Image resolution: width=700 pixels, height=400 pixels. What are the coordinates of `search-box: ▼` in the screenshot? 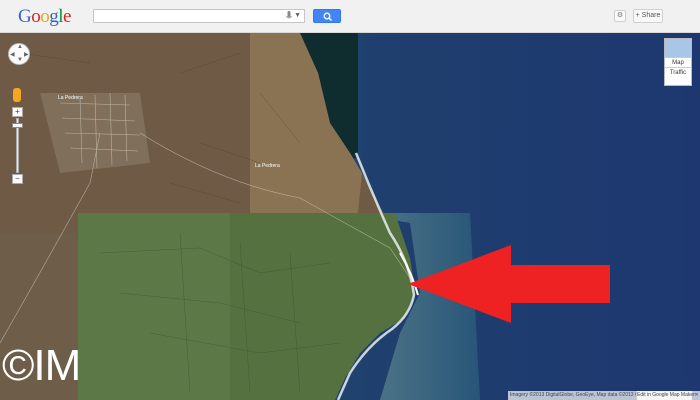 It's located at (199, 17).